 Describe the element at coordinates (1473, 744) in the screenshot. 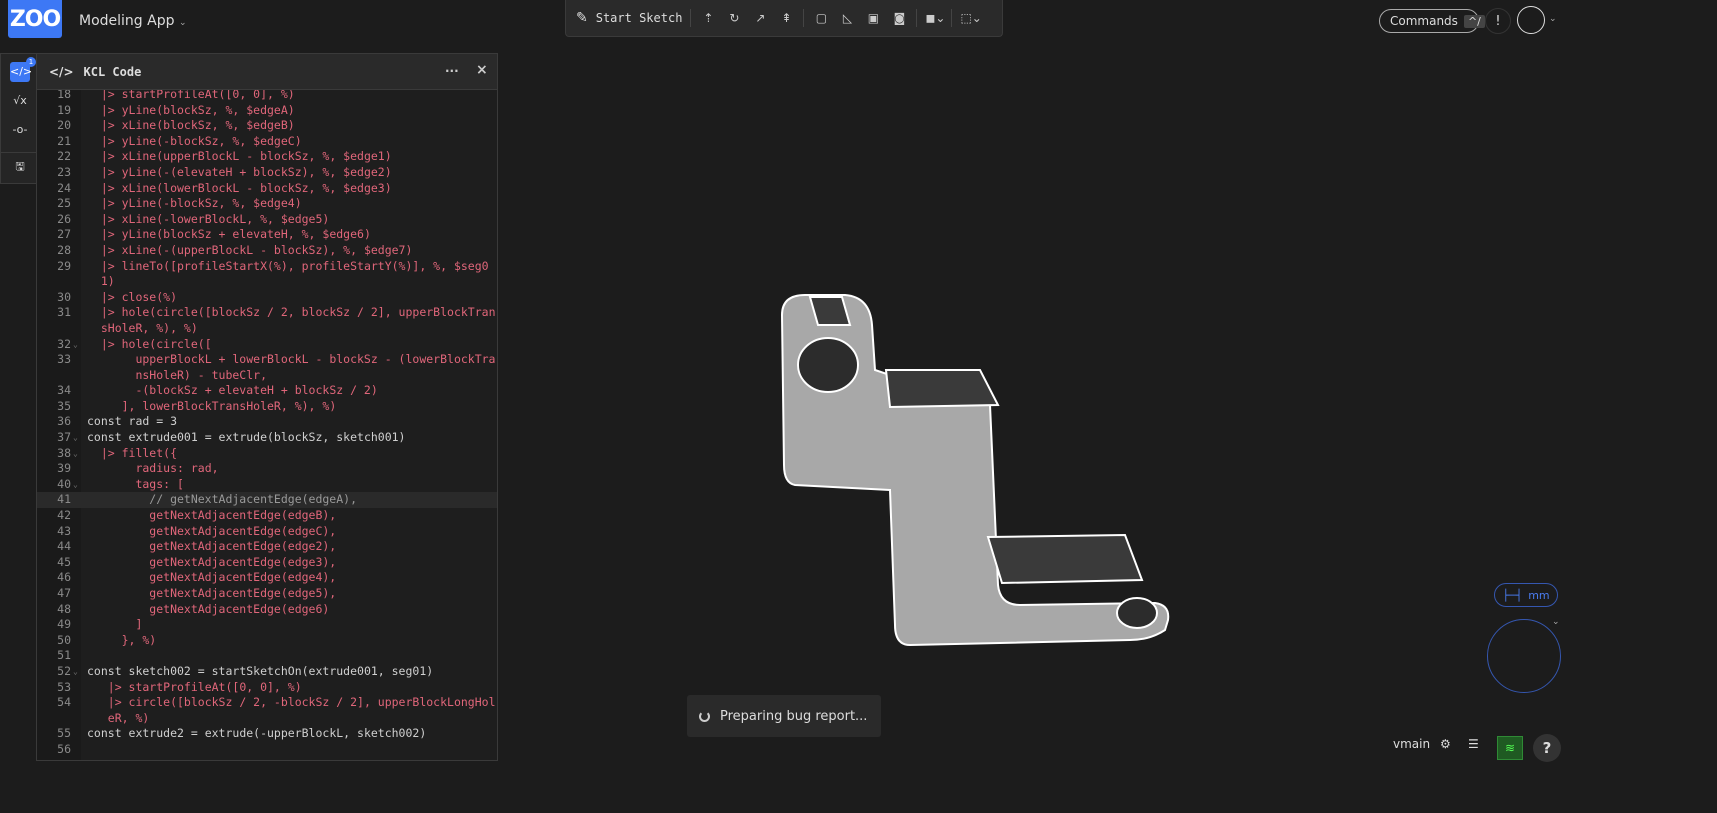

I see `sliders-icon: ☰` at that location.